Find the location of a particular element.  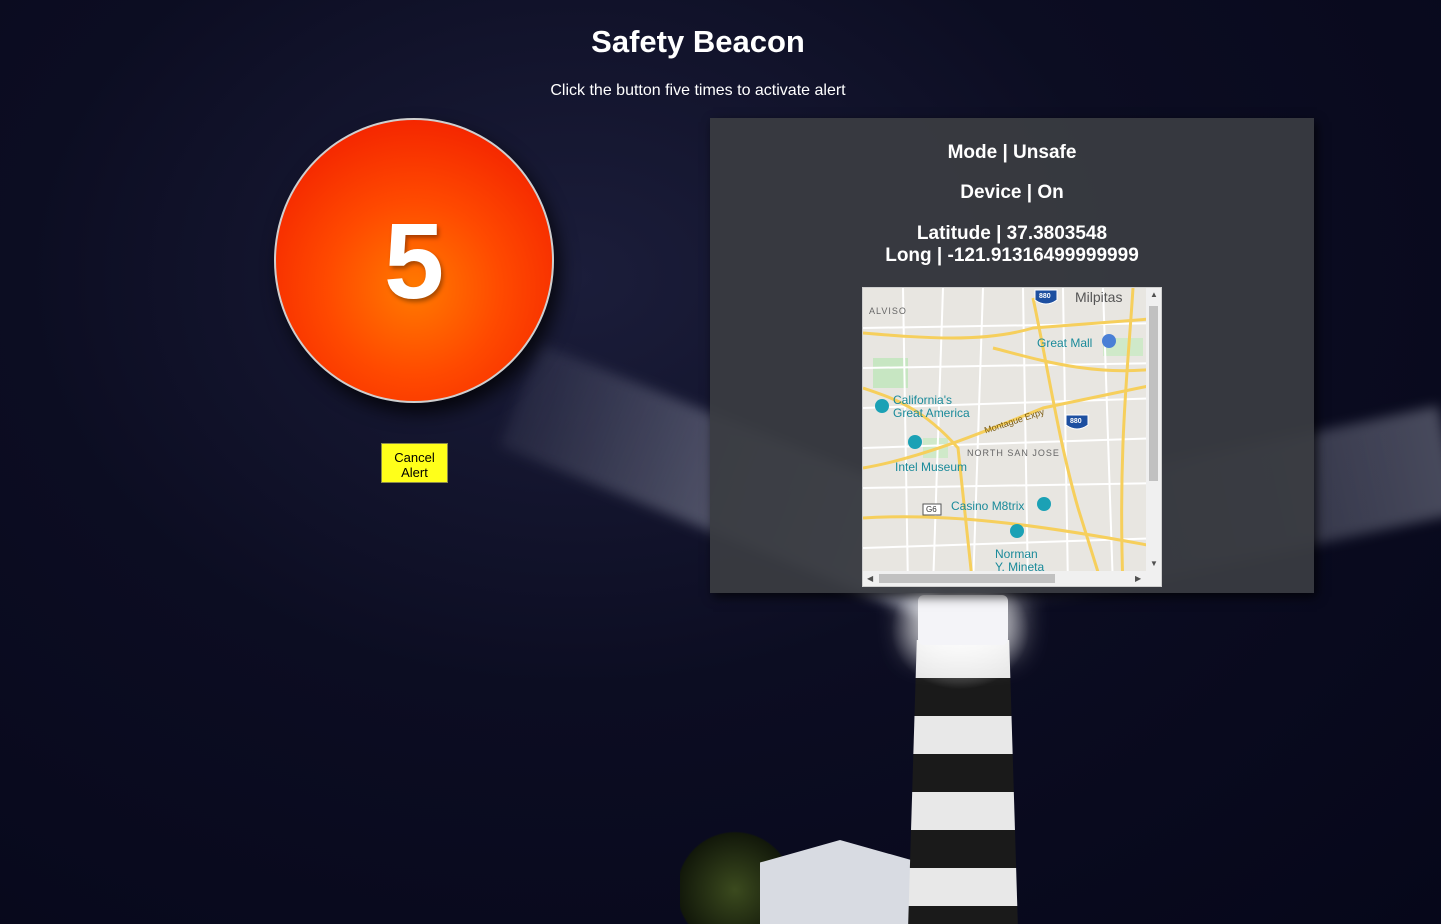

alert-button: 5 is located at coordinates (414, 260).